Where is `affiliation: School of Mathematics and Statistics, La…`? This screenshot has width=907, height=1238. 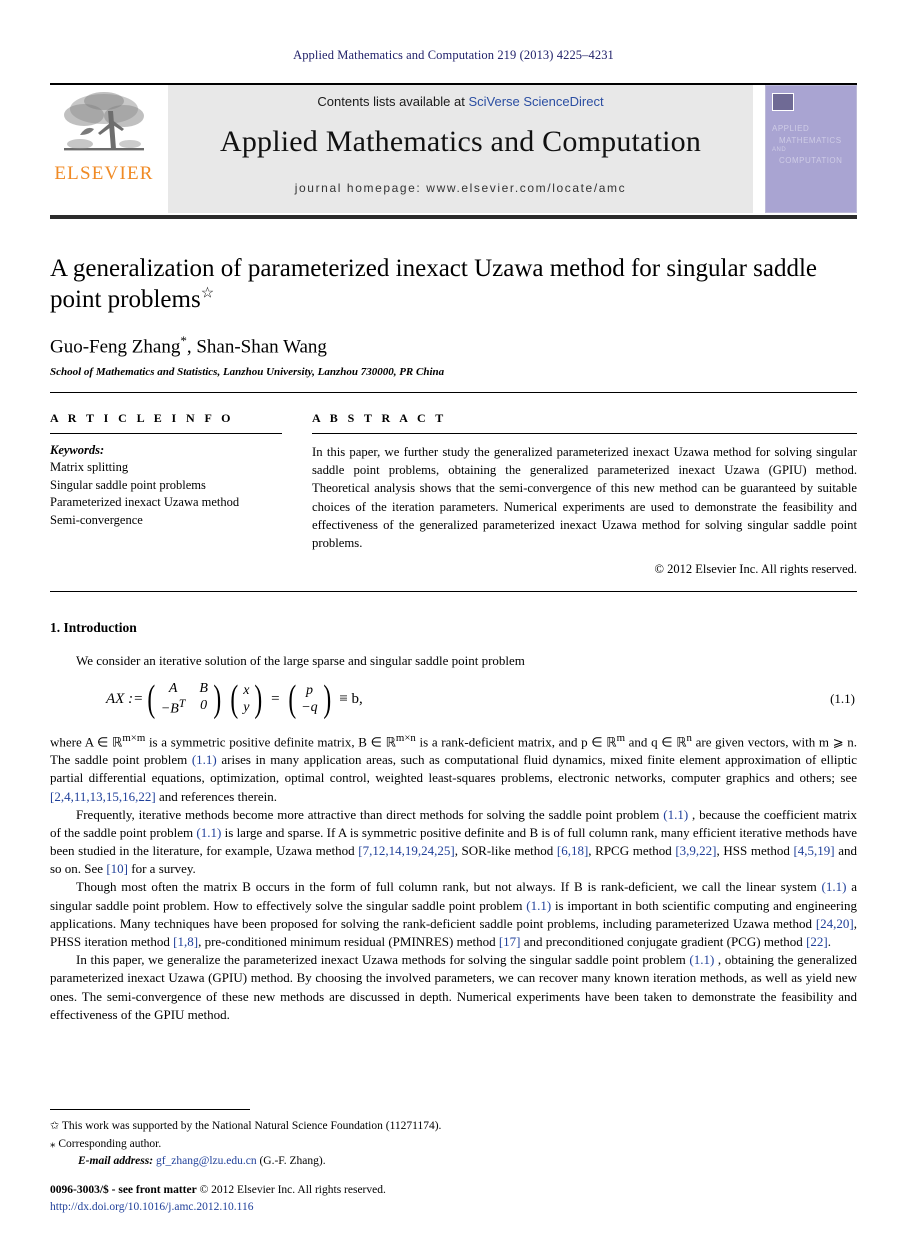 affiliation: School of Mathematics and Statistics, La… is located at coordinates (247, 371).